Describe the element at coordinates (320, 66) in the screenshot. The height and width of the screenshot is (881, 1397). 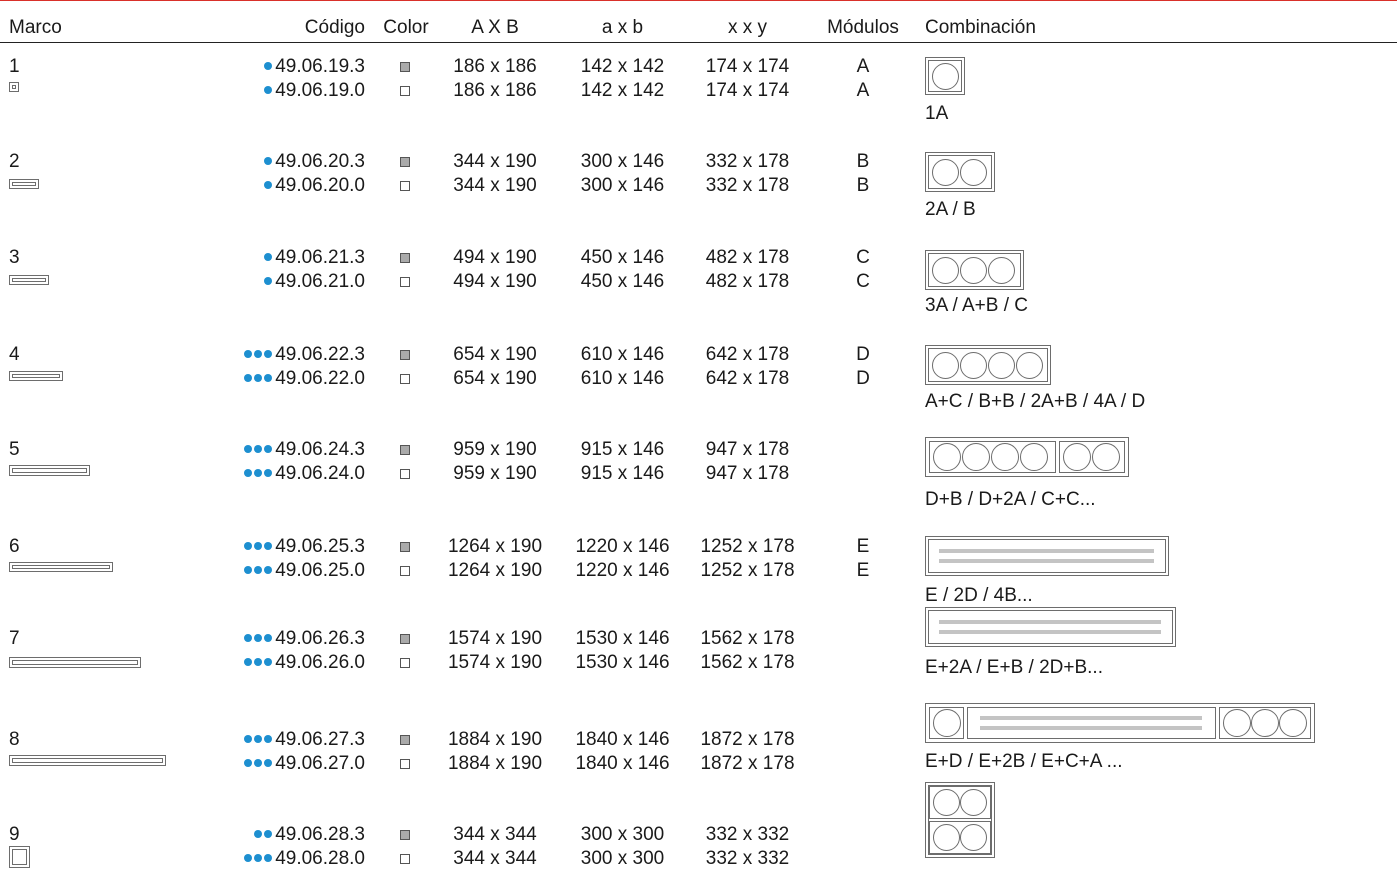
I see `product-code-text: 49.06.19.3` at that location.